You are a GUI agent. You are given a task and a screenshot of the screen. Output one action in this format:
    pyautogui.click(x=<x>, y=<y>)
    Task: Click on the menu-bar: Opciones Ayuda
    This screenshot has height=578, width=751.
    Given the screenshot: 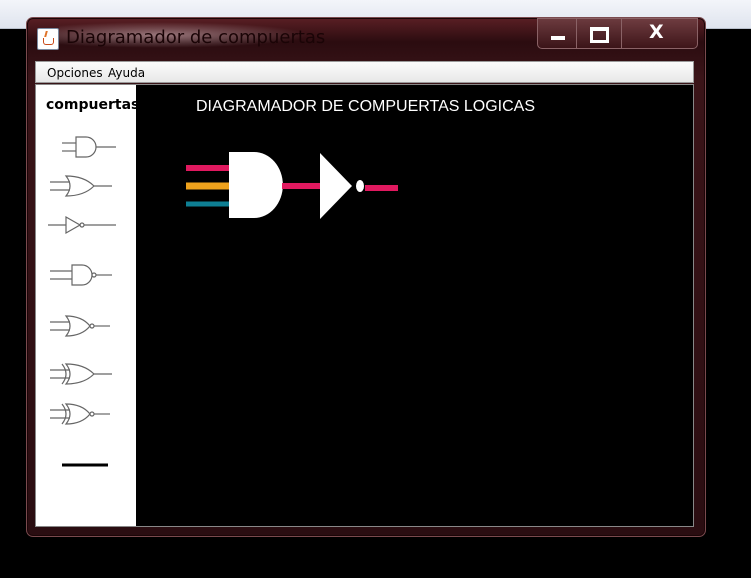 What is the action you would take?
    pyautogui.click(x=364, y=72)
    